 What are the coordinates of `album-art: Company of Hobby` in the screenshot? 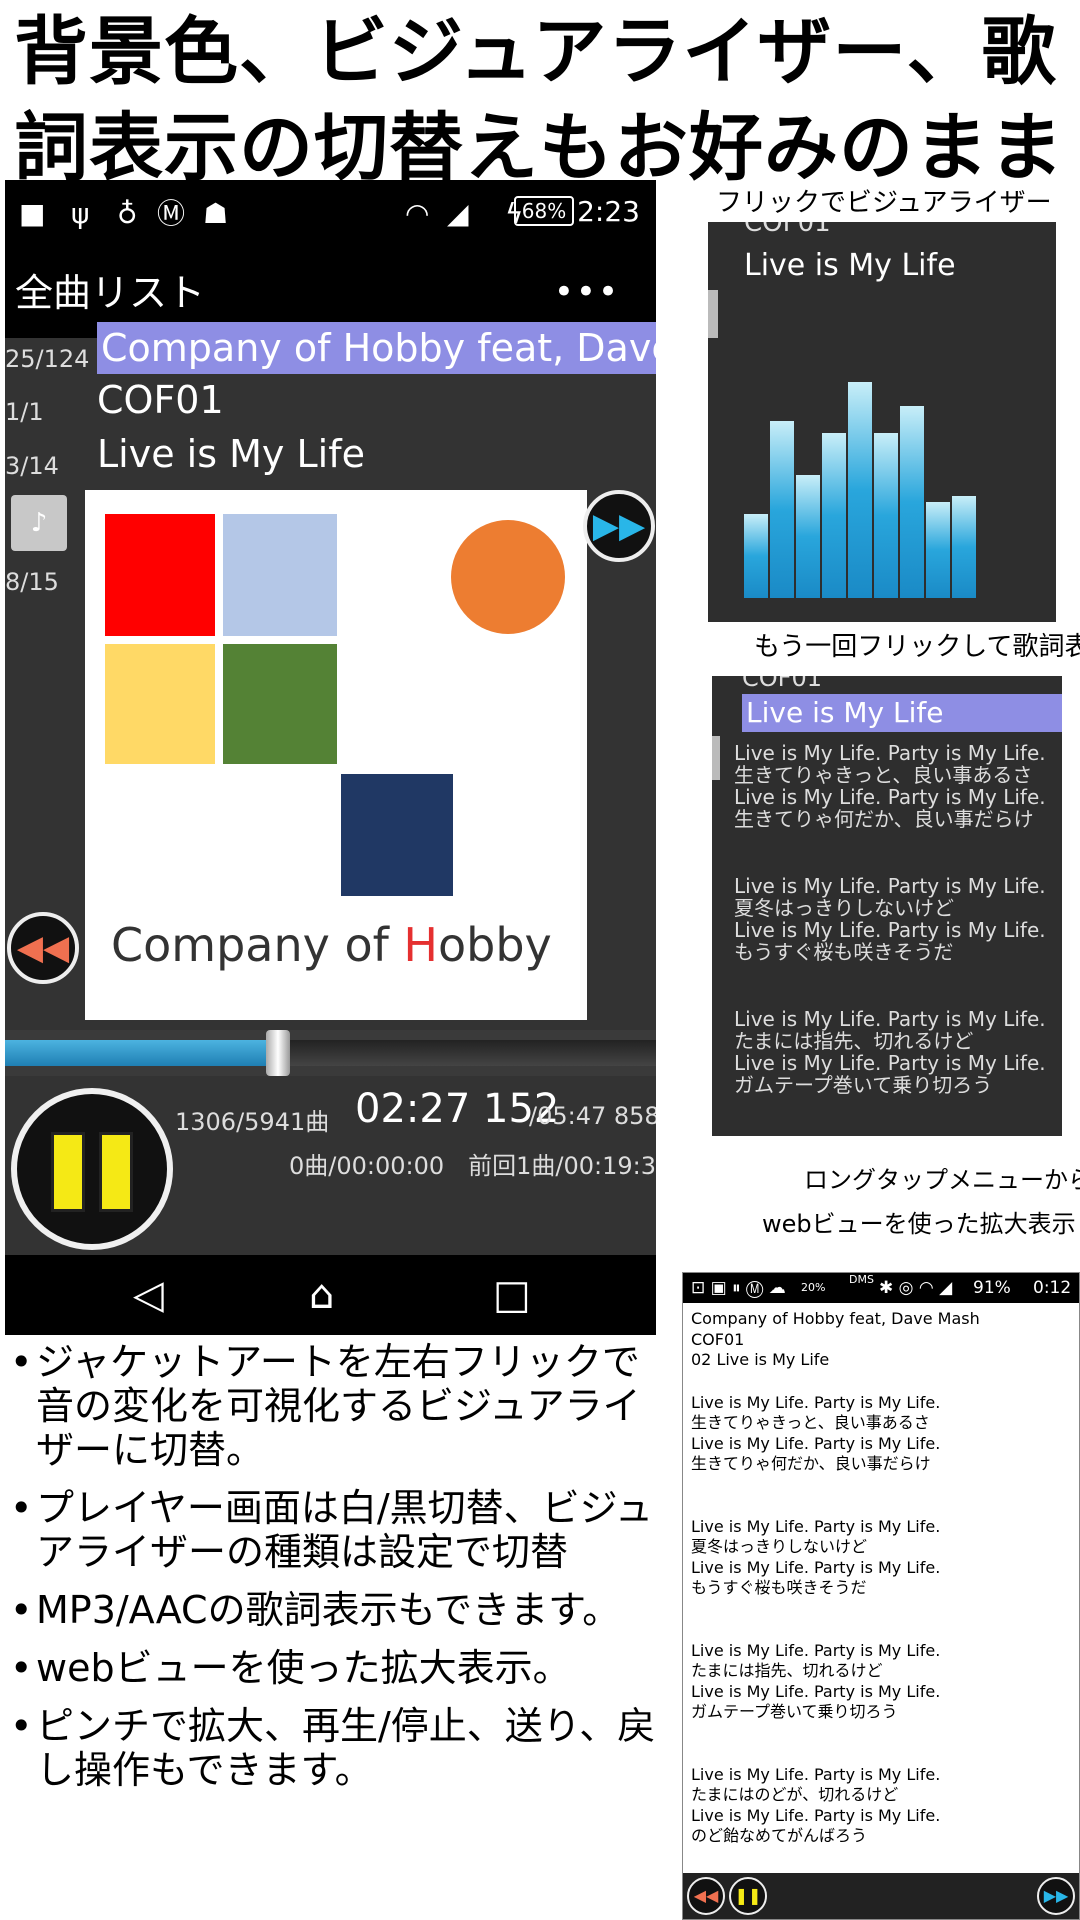 It's located at (336, 755).